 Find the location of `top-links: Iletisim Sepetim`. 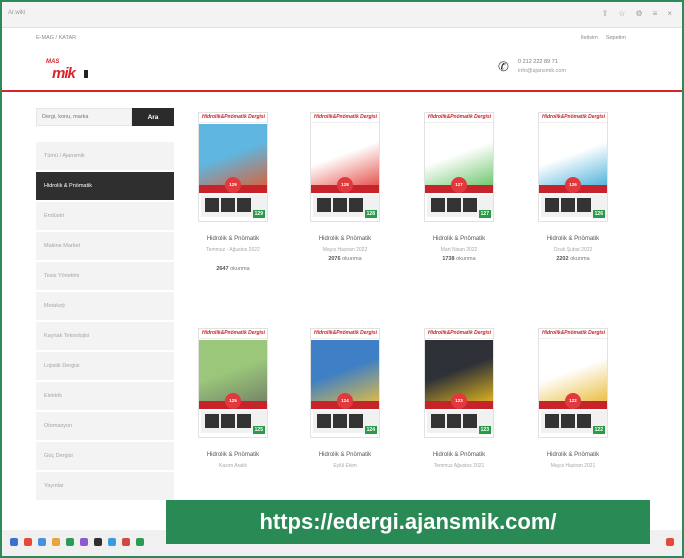

top-links: Iletisim Sepetim is located at coordinates (603, 38).